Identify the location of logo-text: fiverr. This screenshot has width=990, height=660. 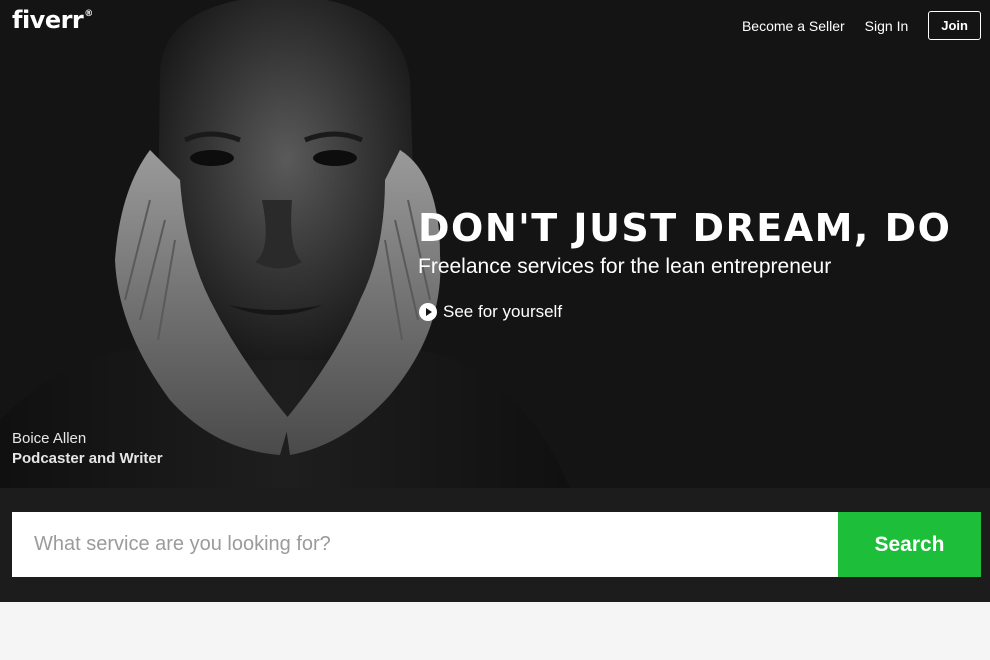
(48, 20).